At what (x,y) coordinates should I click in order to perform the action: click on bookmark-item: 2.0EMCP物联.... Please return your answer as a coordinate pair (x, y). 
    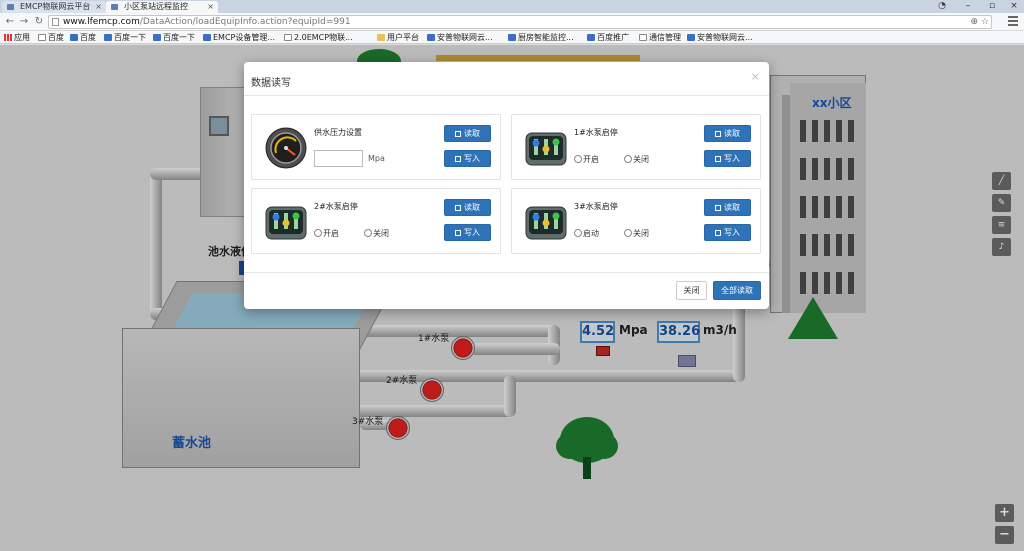
    Looking at the image, I should click on (318, 37).